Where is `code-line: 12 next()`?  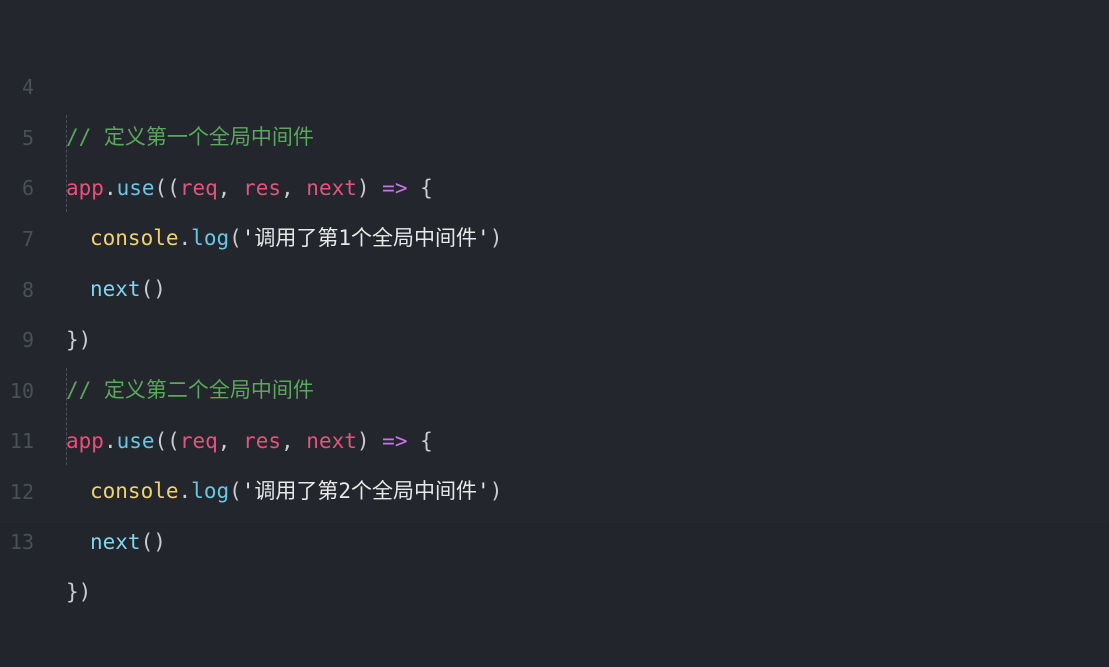 code-line: 12 next() is located at coordinates (83, 485).